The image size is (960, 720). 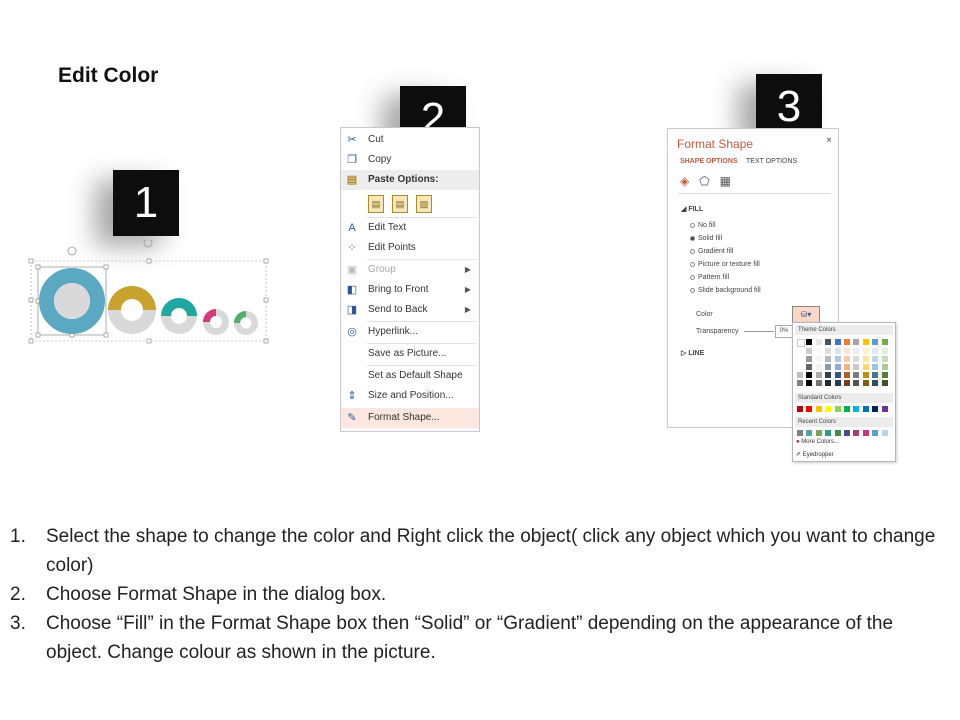 What do you see at coordinates (410, 290) in the screenshot?
I see `menu-item-bring-to-front: ◧ Bring to Front ▶` at bounding box center [410, 290].